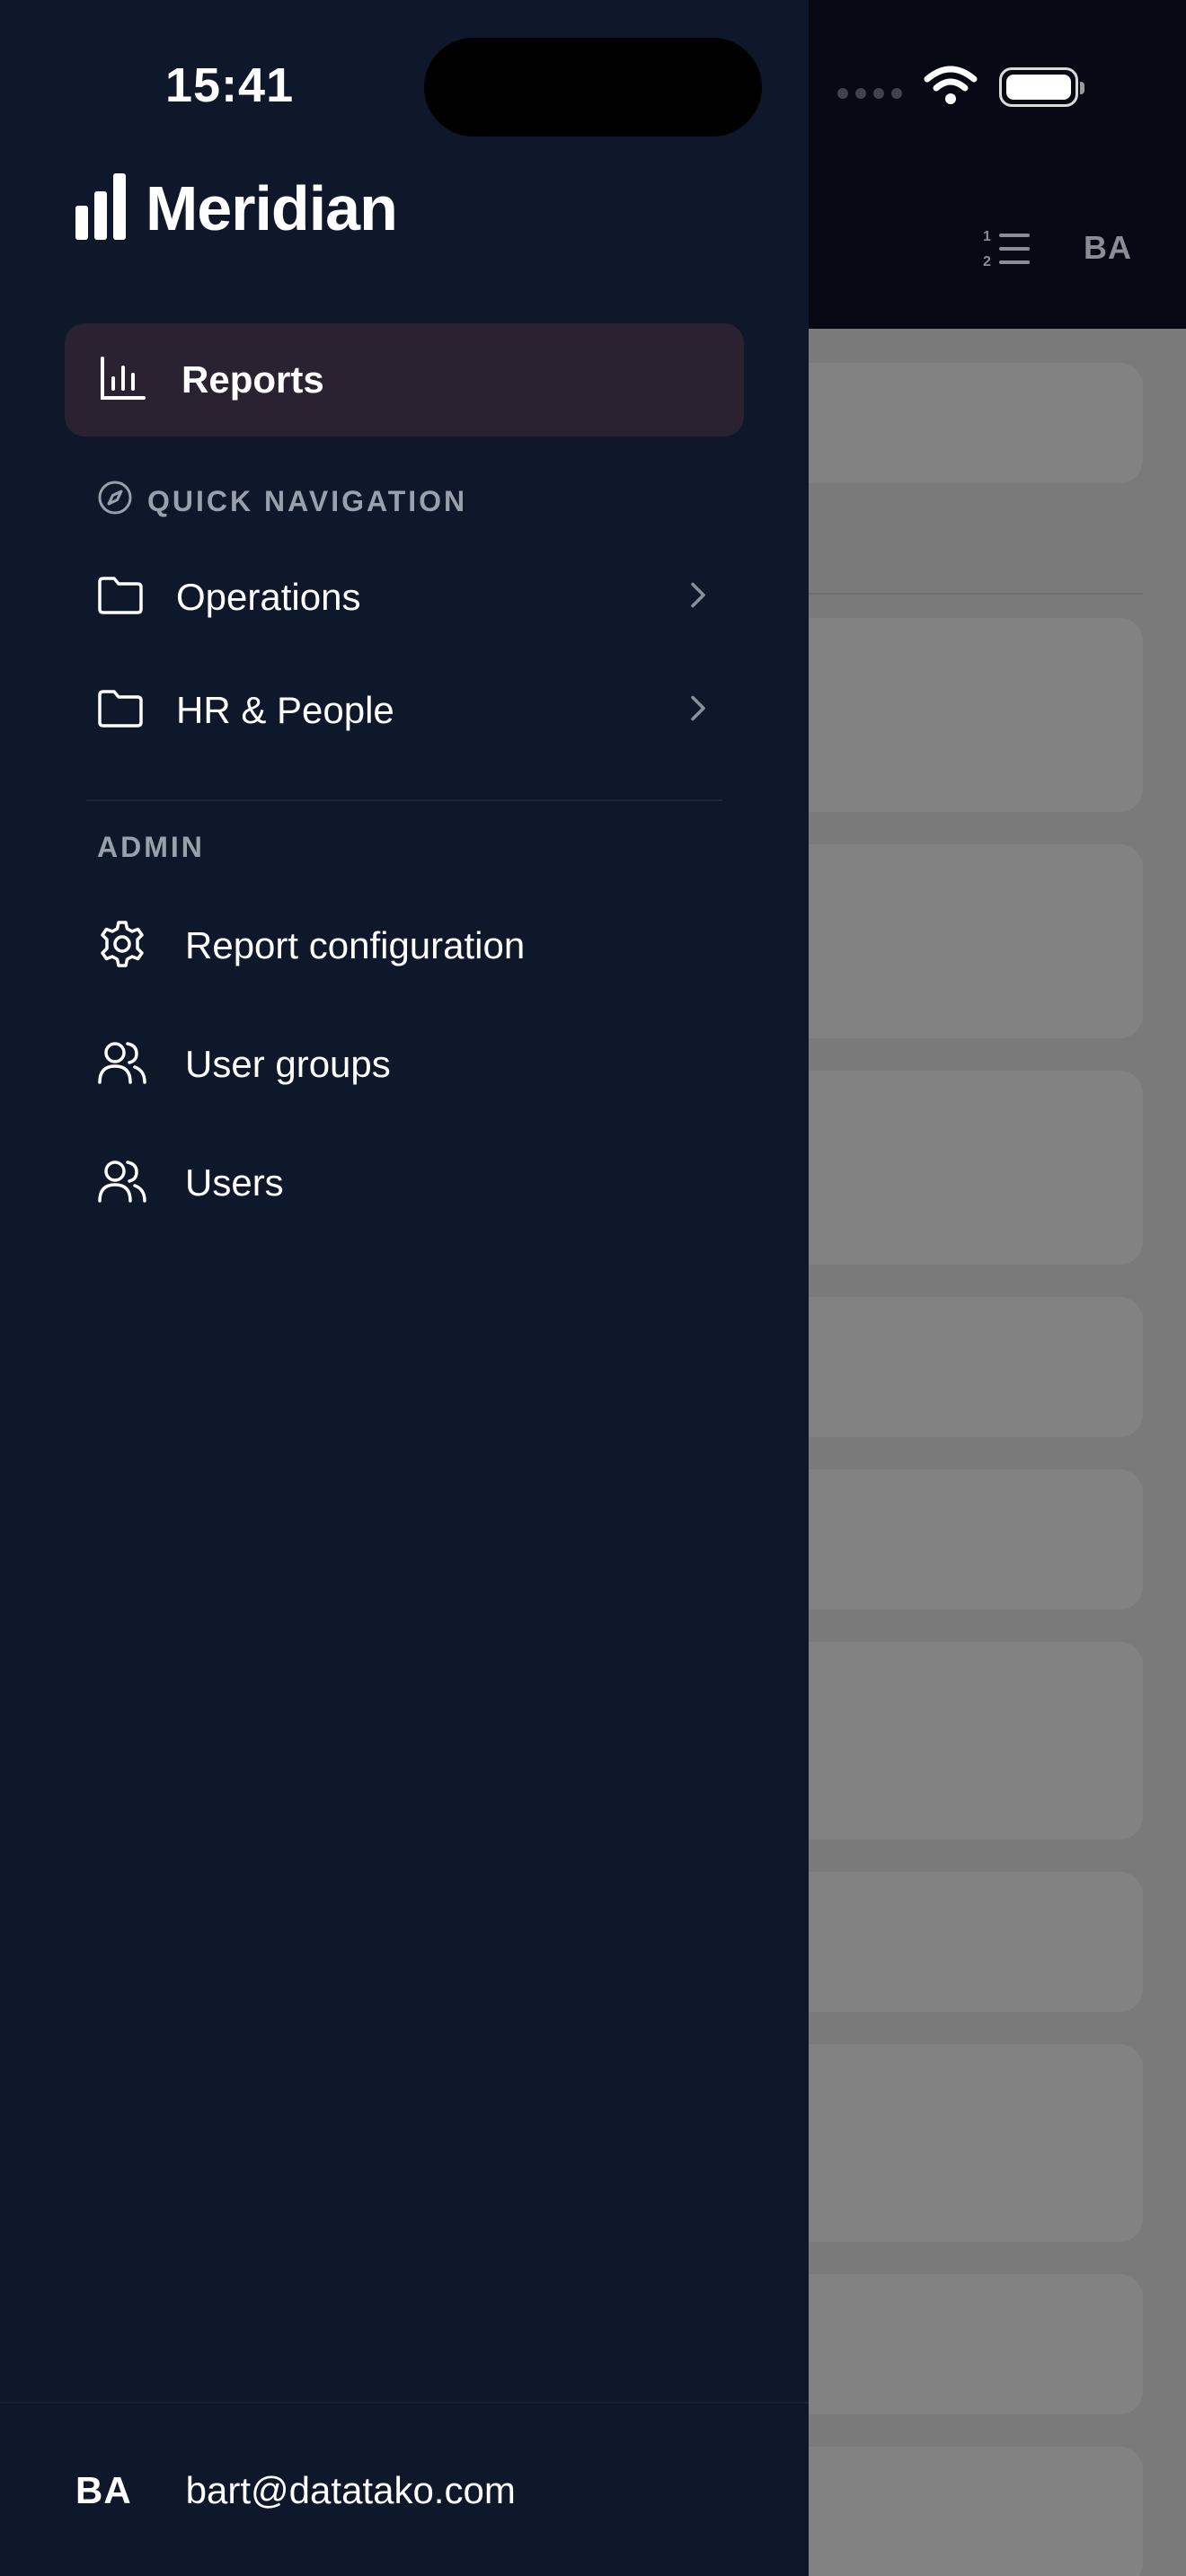 Image resolution: width=1186 pixels, height=2576 pixels. What do you see at coordinates (285, 710) in the screenshot?
I see `quick-nav-item-label: HR & People` at bounding box center [285, 710].